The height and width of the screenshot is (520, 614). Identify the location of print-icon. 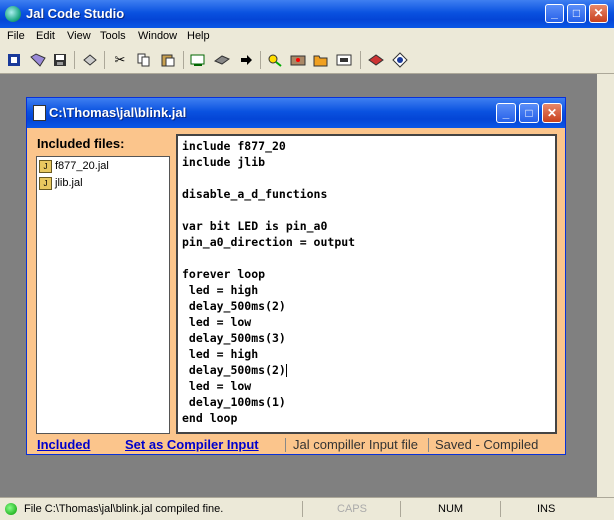
(90, 60).